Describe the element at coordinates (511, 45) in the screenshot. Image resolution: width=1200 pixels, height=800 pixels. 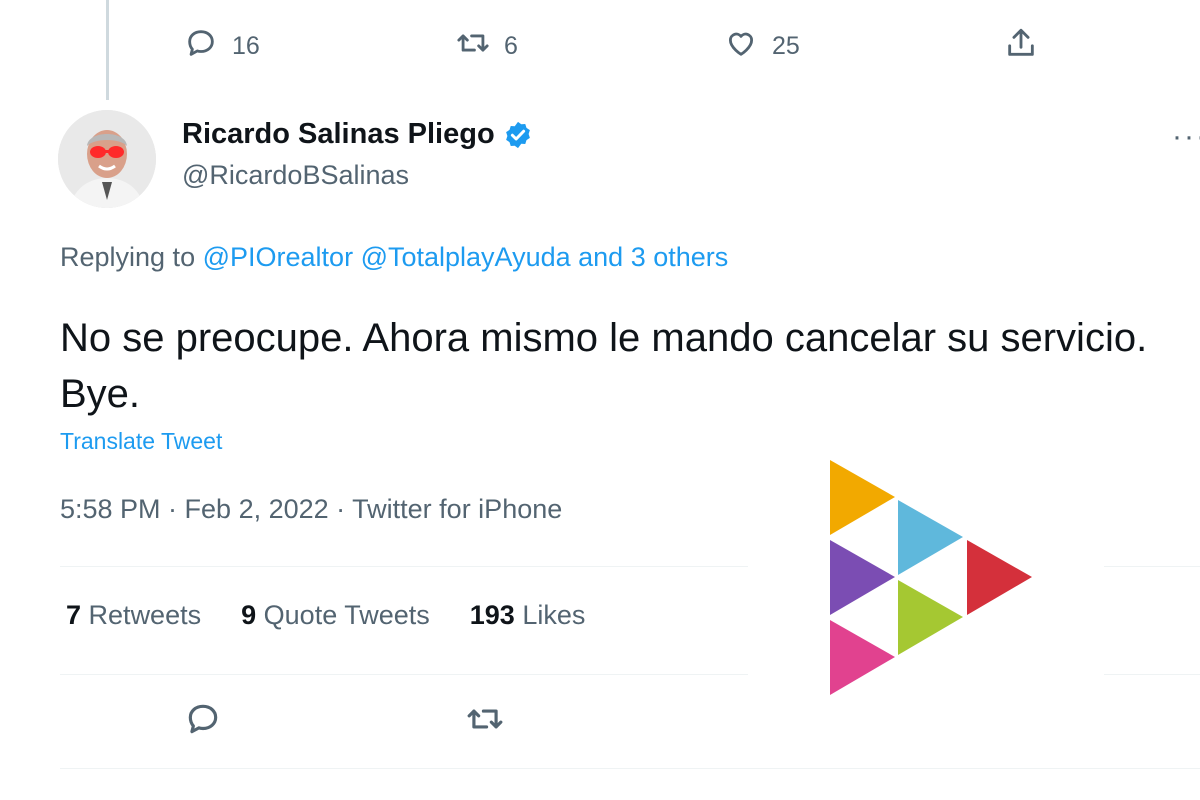
I see `retweet-count: 6` at that location.